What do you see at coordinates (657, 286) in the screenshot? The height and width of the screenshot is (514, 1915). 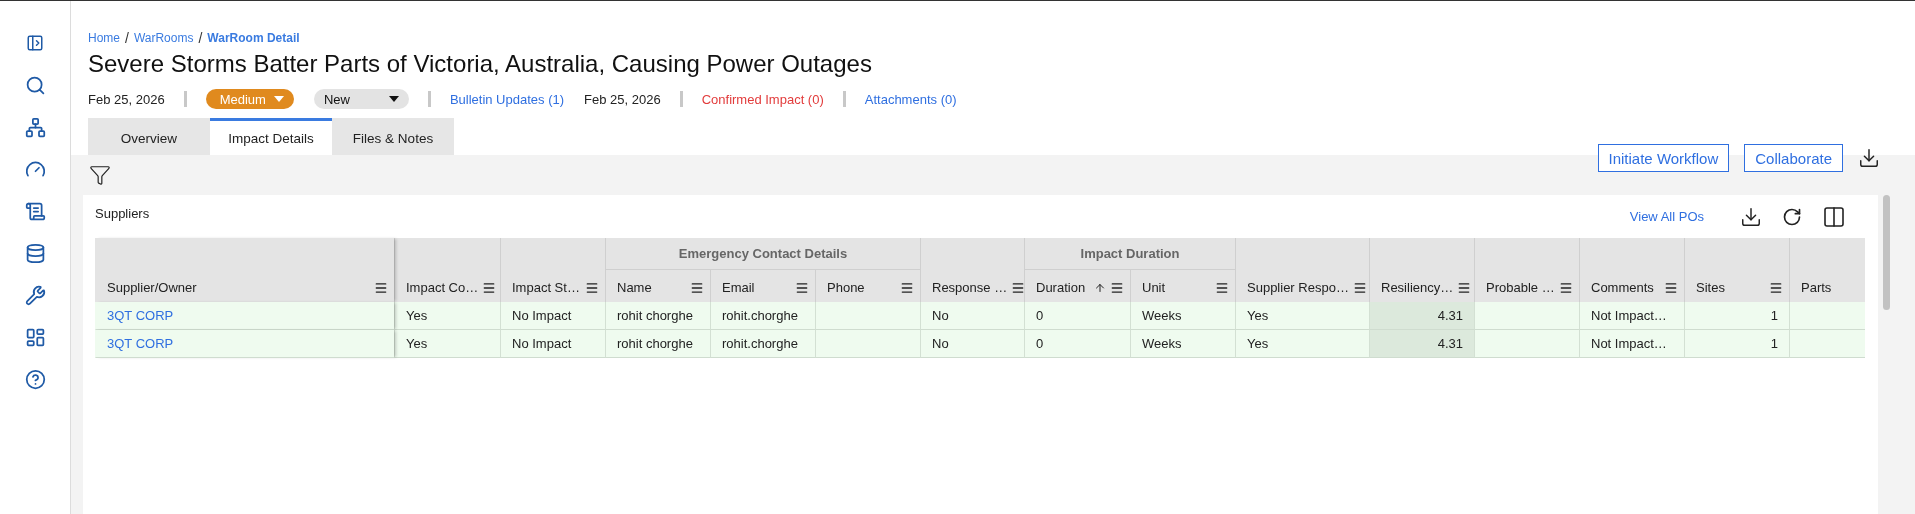 I see `column-header: Name` at bounding box center [657, 286].